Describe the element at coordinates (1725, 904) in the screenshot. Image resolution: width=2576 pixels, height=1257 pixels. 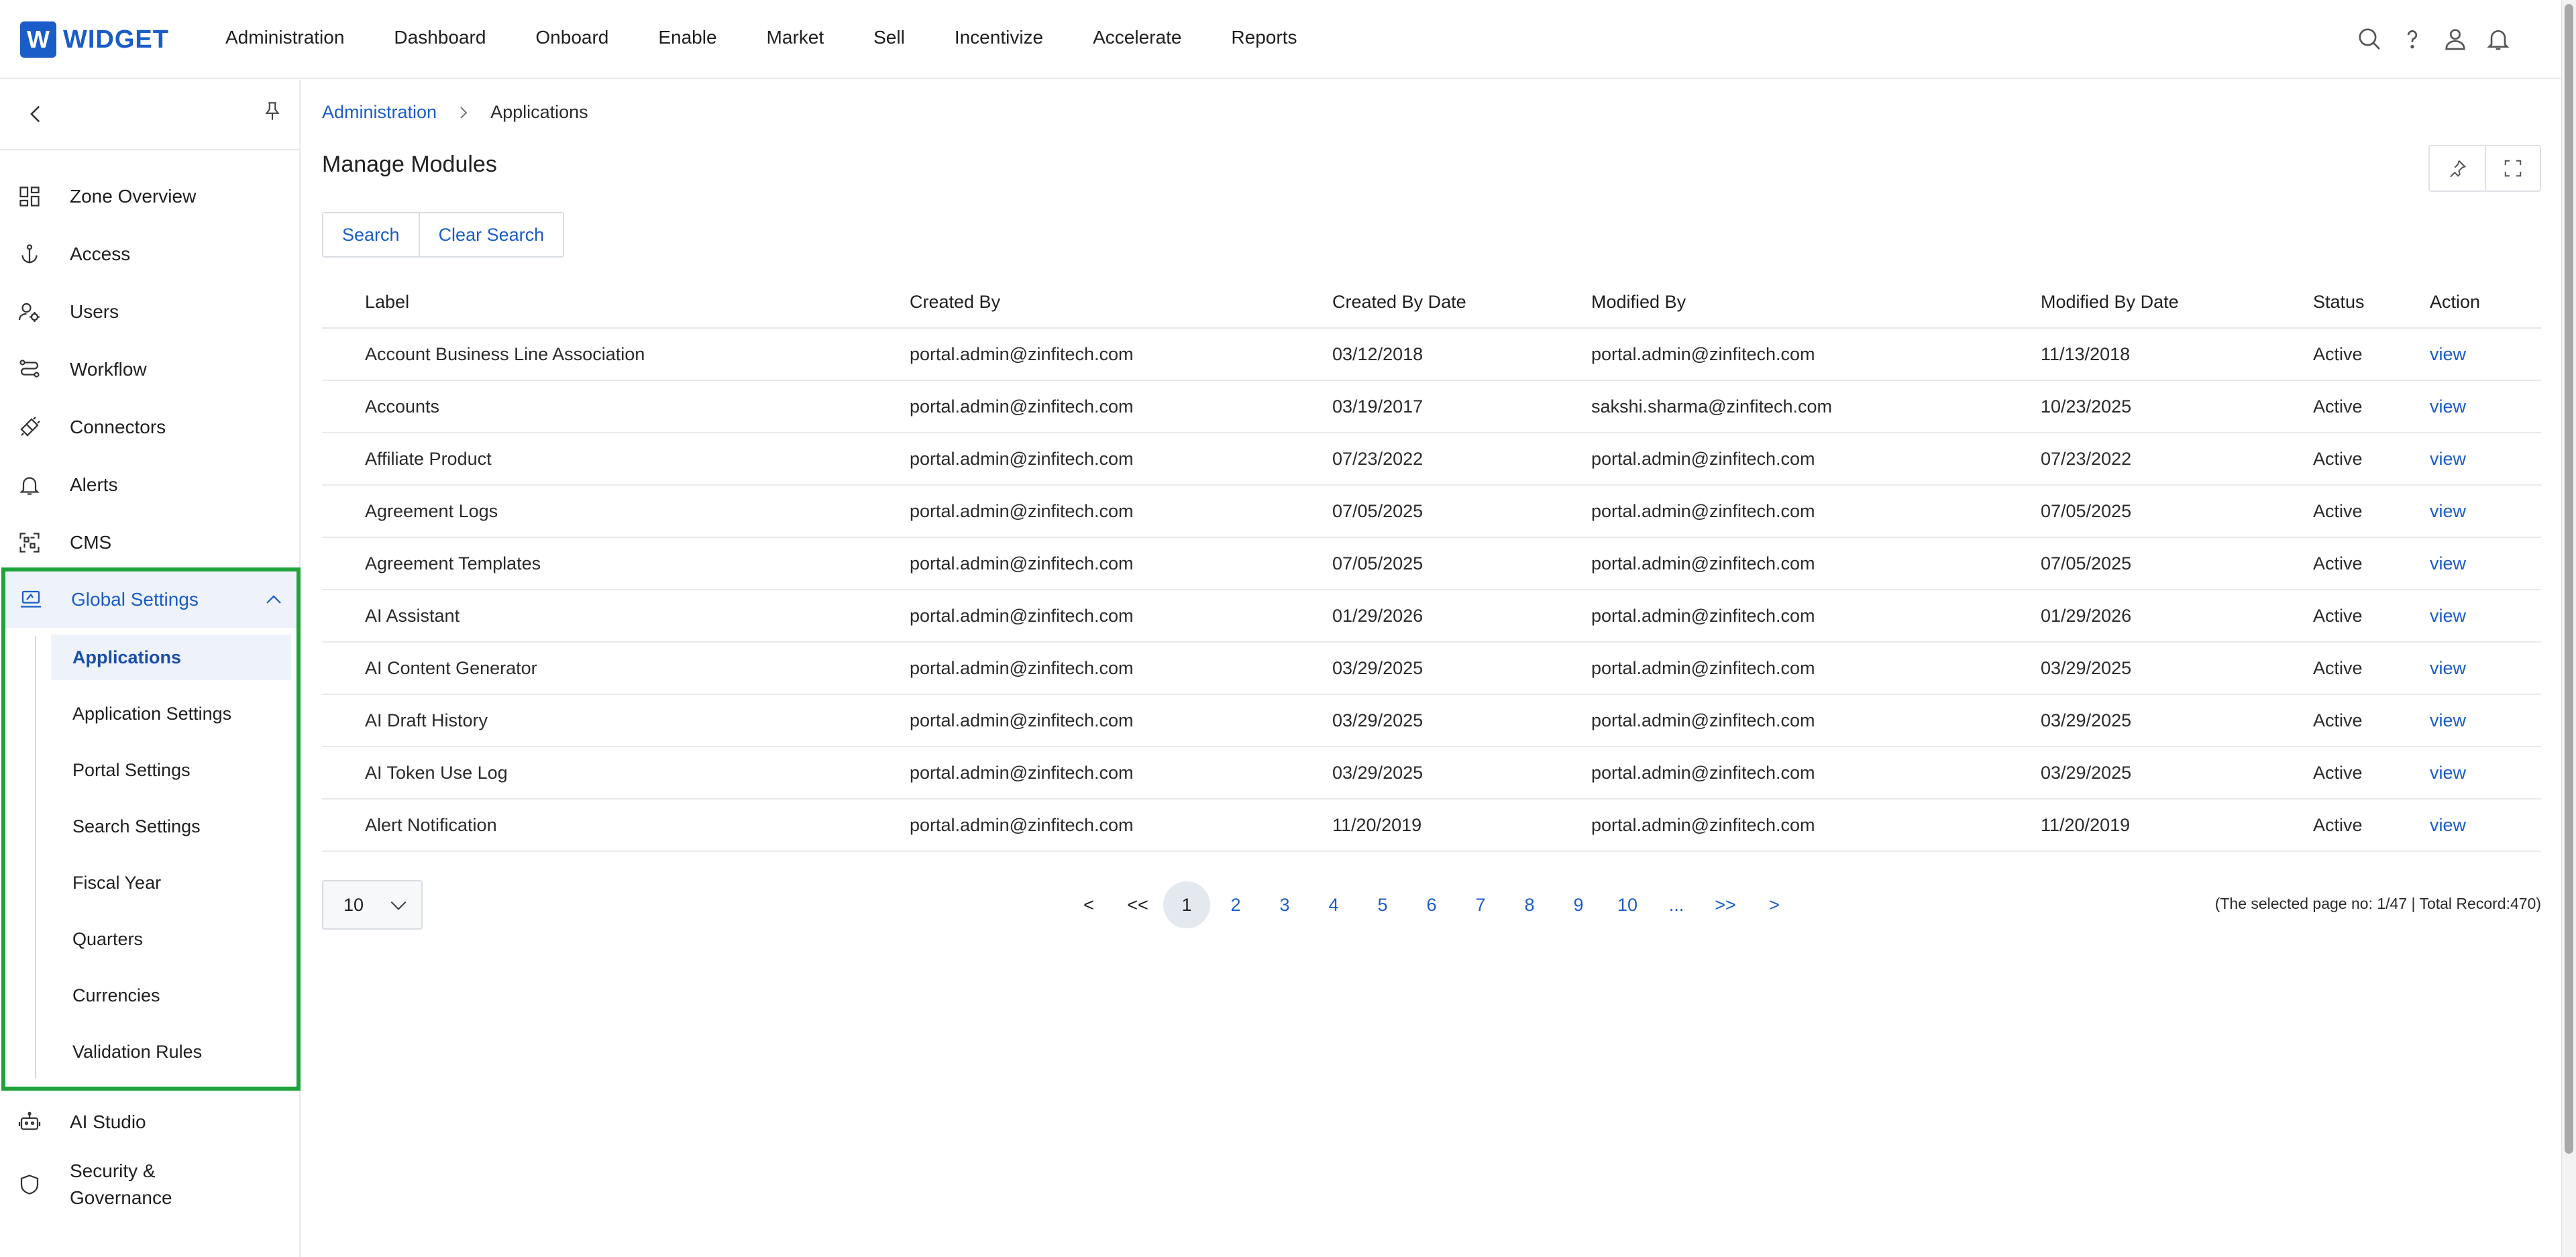
I see `last-page-button: >>` at that location.